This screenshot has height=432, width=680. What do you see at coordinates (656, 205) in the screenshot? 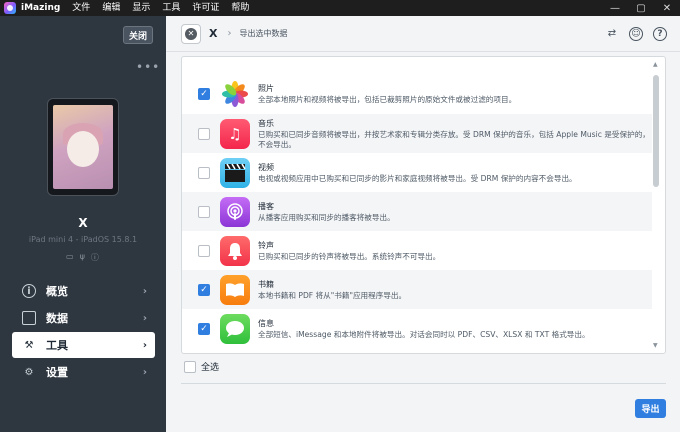
I see `scrollbar: ▲ ▼` at bounding box center [656, 205].